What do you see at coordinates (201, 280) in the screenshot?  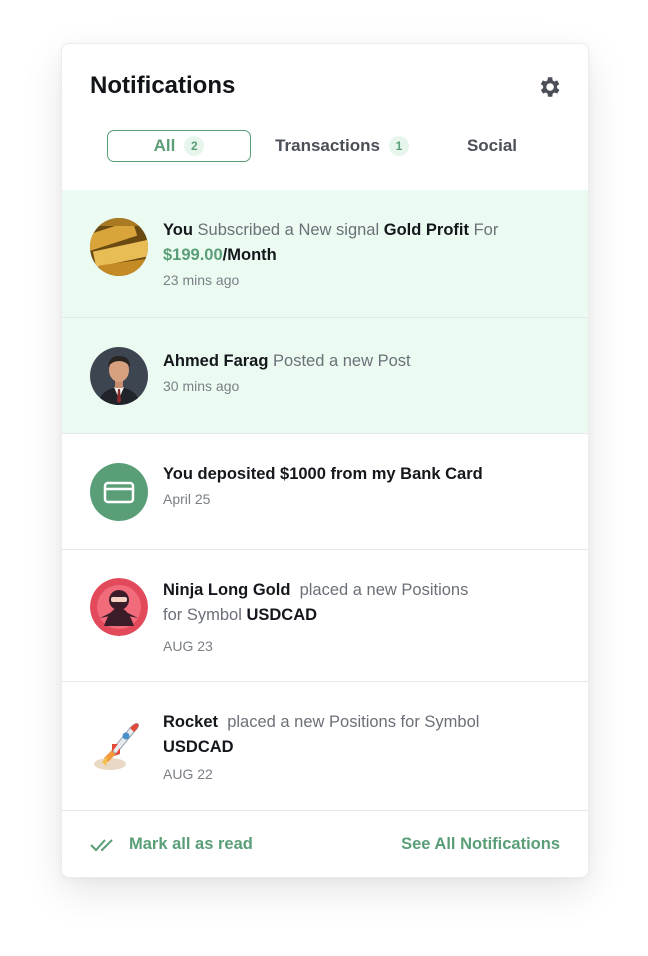 I see `notification-time: 23 mins ago` at bounding box center [201, 280].